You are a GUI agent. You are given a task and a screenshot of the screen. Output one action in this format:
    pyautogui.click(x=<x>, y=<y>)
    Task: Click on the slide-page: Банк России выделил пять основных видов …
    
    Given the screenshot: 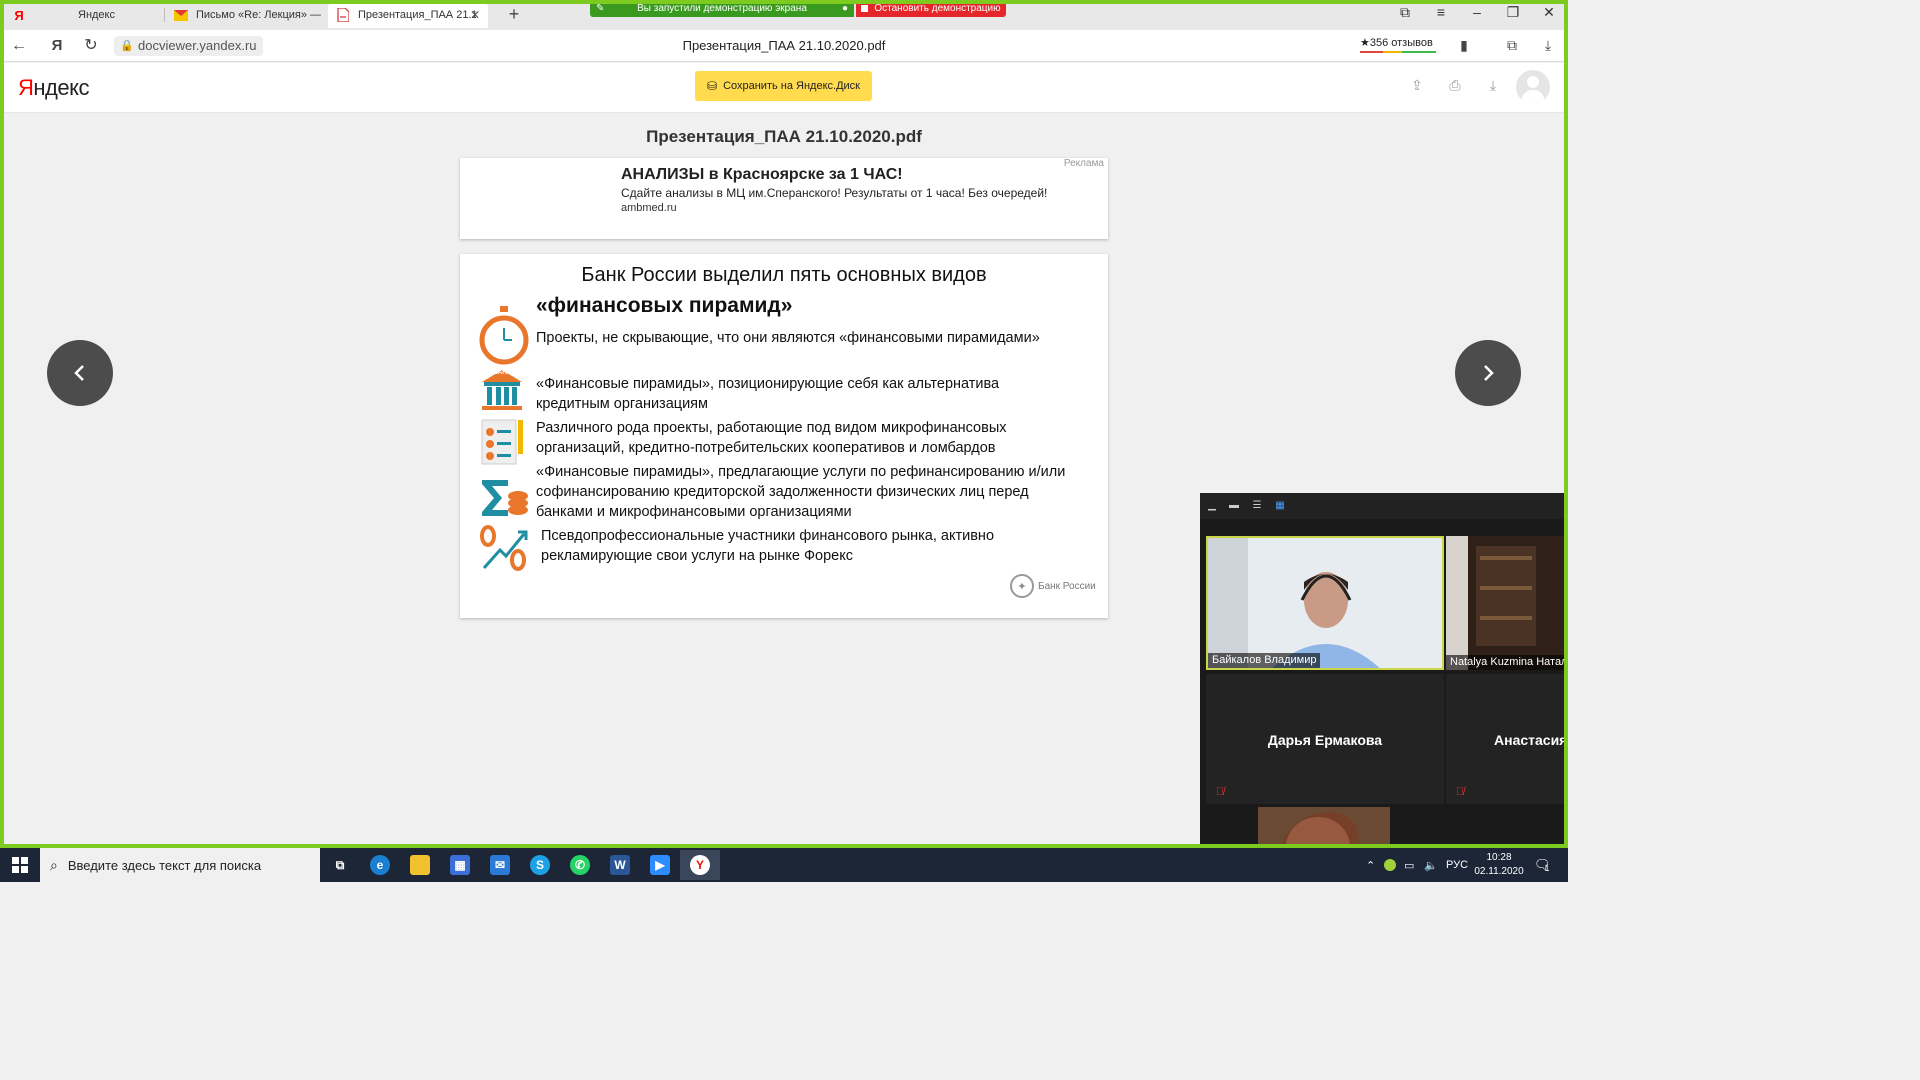 What is the action you would take?
    pyautogui.click(x=784, y=436)
    